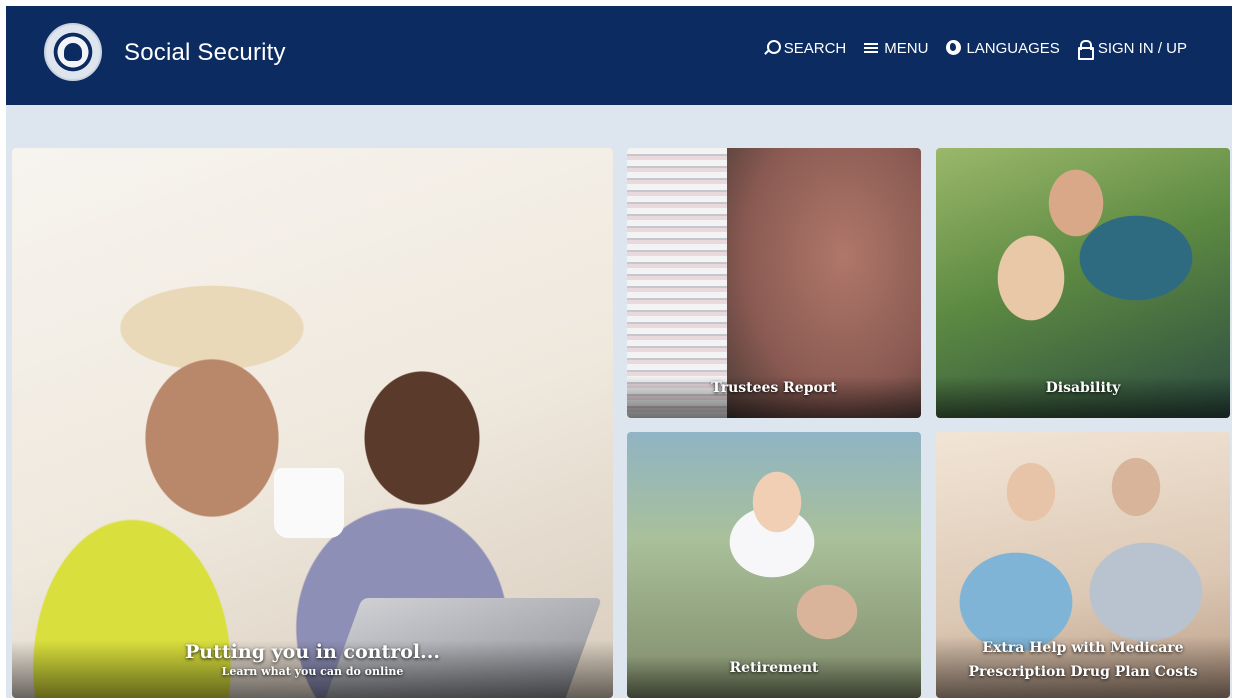 Image resolution: width=1233 pixels, height=698 pixels. I want to click on eagle-icon, so click(73, 52).